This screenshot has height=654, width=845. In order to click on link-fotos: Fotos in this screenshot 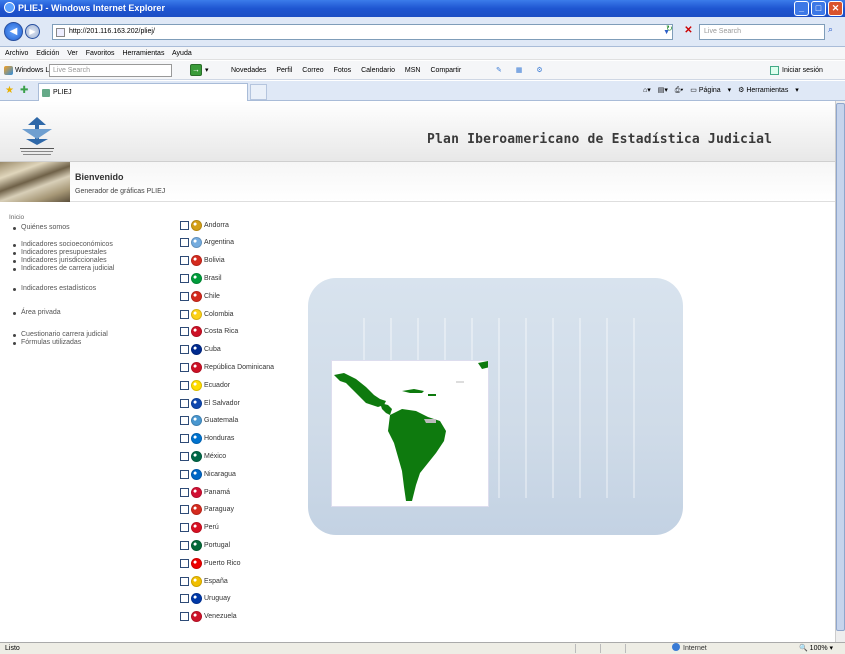, I will do `click(343, 70)`.